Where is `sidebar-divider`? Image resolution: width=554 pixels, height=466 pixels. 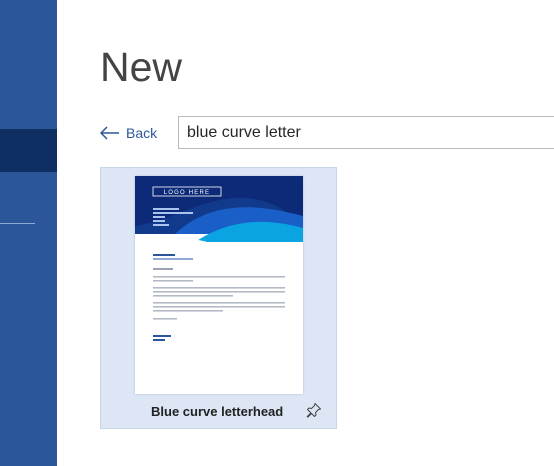 sidebar-divider is located at coordinates (17, 223).